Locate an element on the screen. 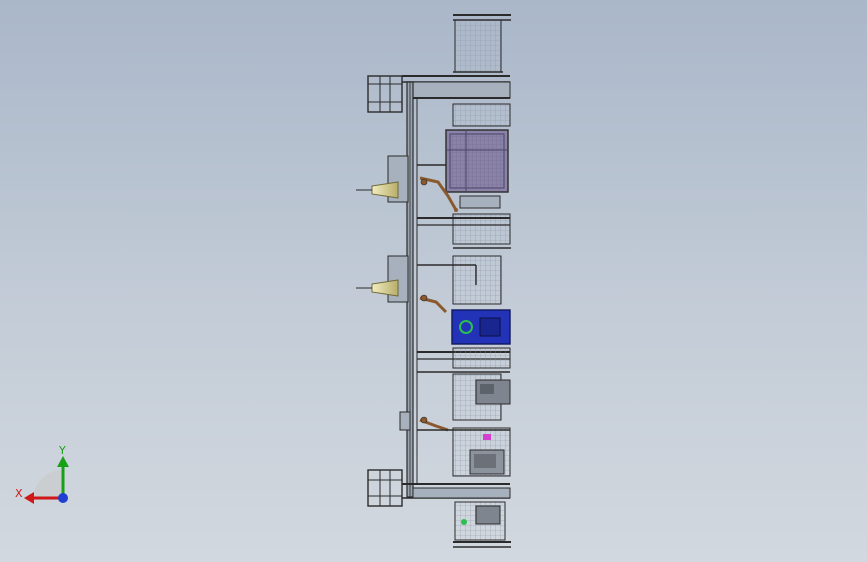 The width and height of the screenshot is (867, 562). y-axis-label: Y is located at coordinates (62, 450).